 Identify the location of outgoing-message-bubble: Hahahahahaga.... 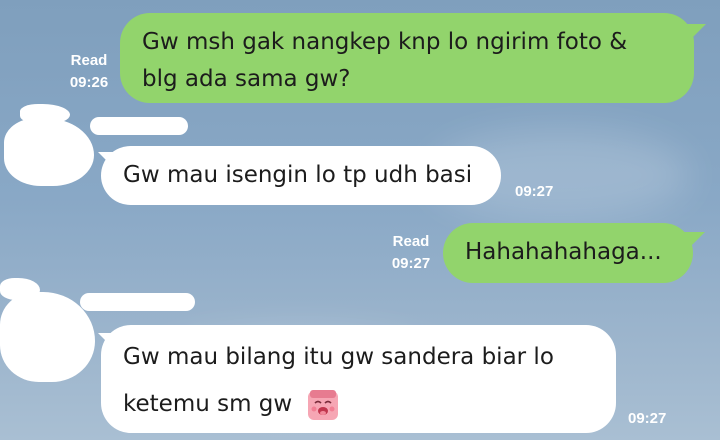
(568, 253).